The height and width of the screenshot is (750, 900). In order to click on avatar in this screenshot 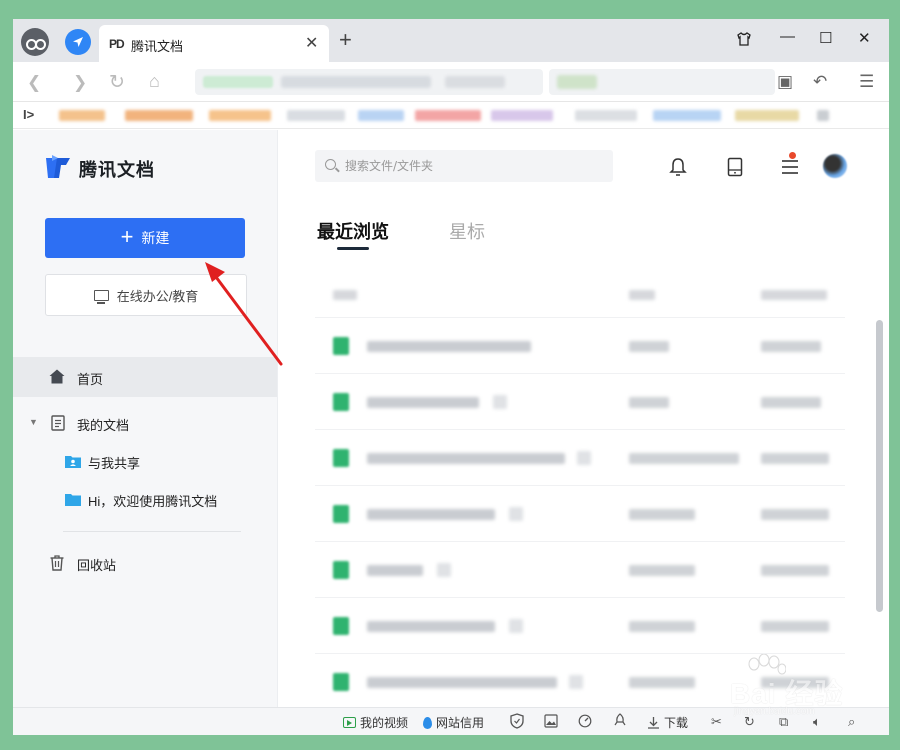, I will do `click(835, 166)`.